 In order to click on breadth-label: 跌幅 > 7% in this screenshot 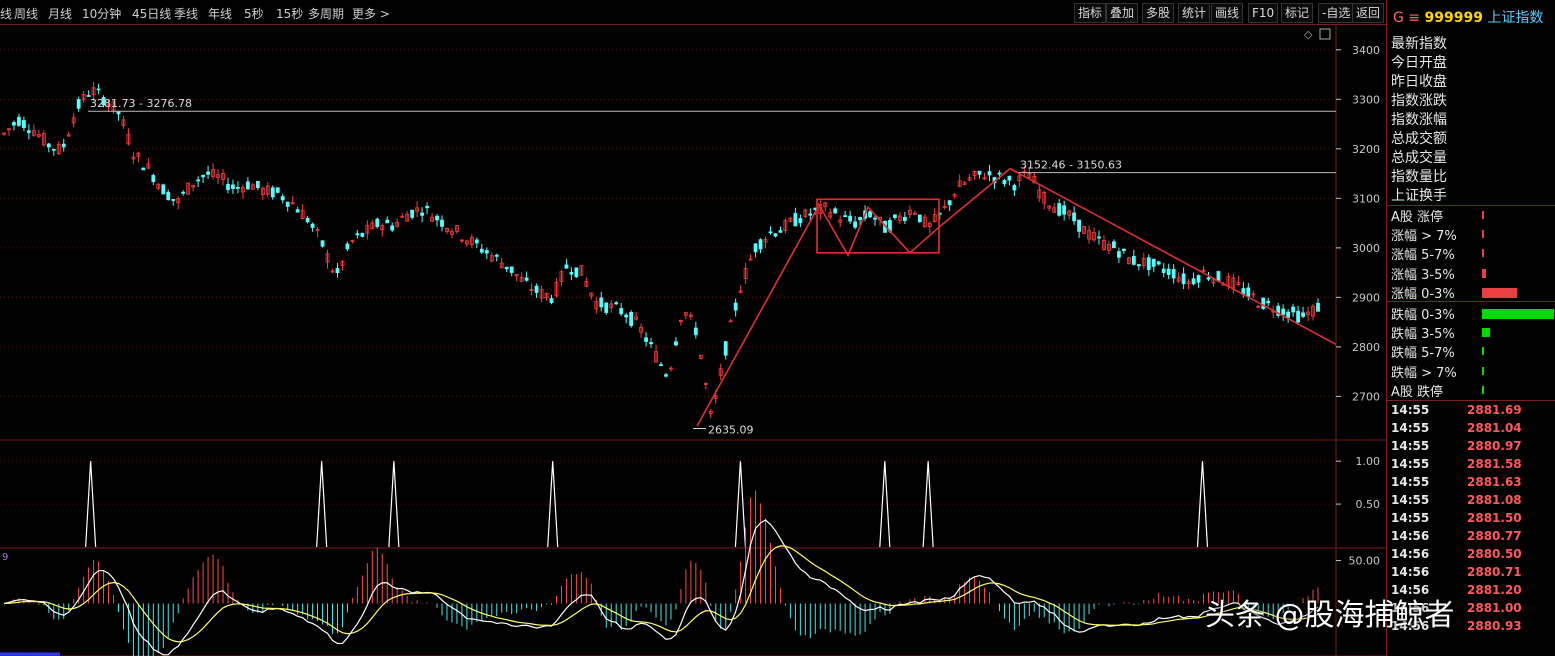, I will do `click(1424, 373)`.